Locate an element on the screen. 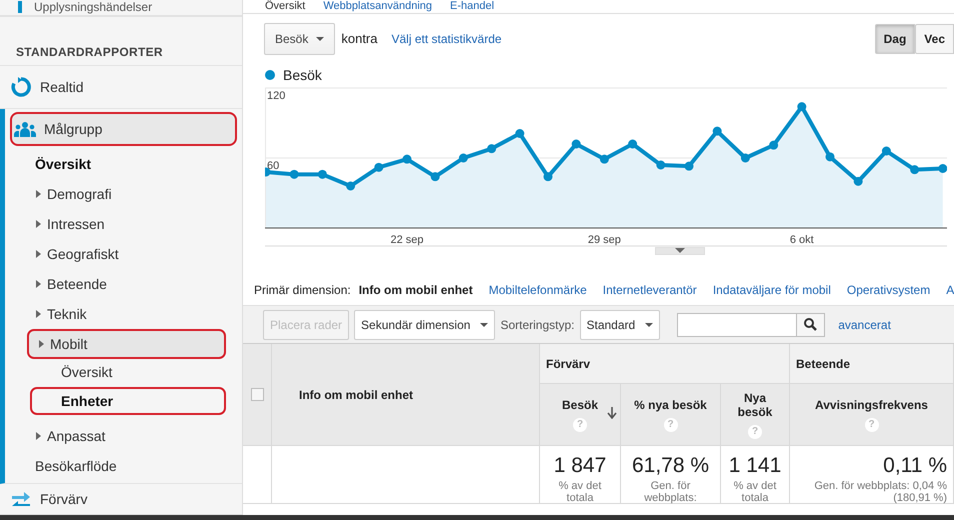 The image size is (954, 520). total-value: 0,11 % is located at coordinates (915, 466).